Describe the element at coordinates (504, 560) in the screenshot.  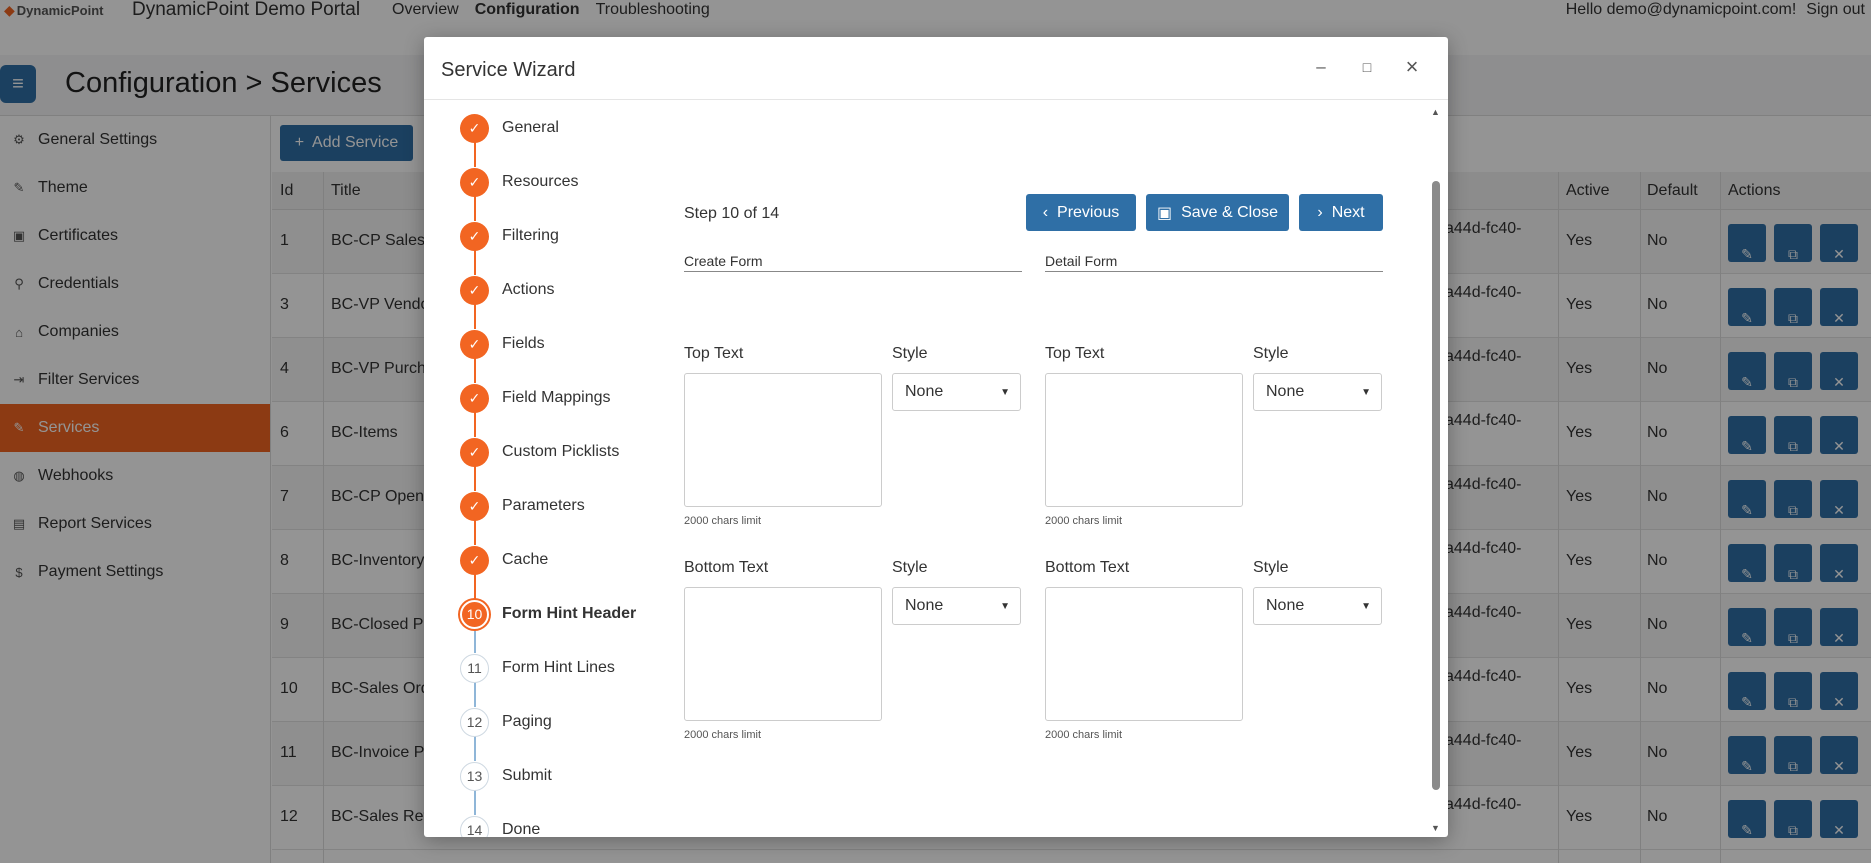
I see `wizard-step-9: ✓ Cache` at that location.